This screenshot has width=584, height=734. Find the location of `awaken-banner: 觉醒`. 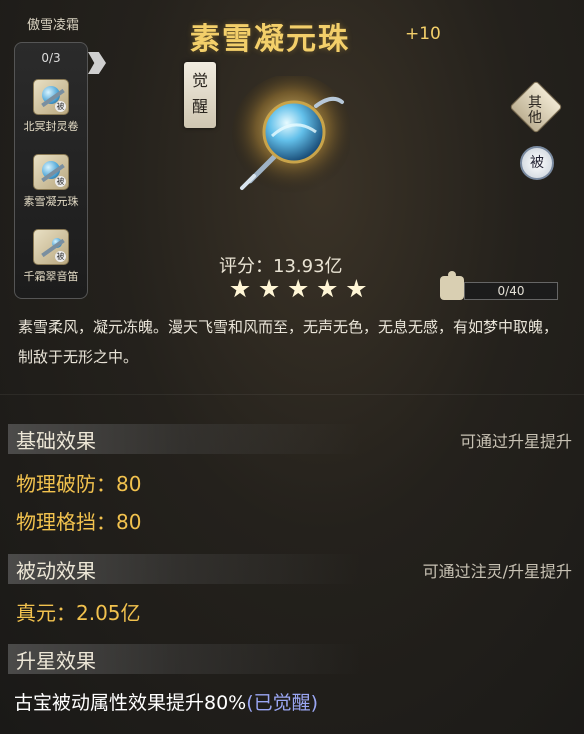

awaken-banner: 觉醒 is located at coordinates (200, 95).